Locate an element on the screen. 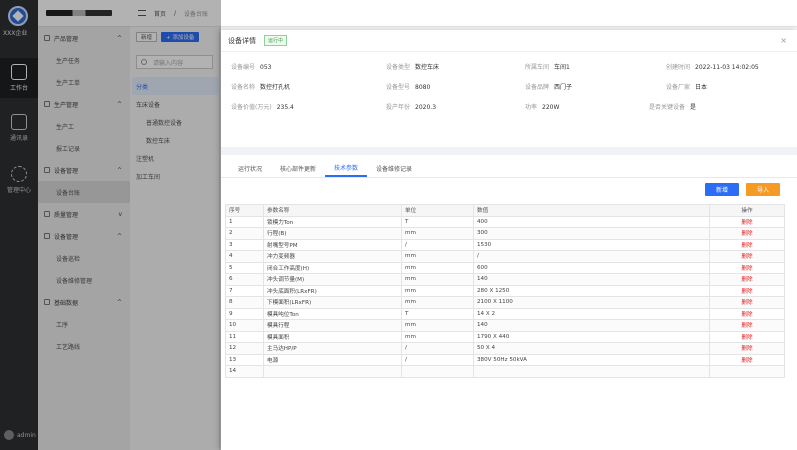 The height and width of the screenshot is (450, 797). table-cell: 电源 is located at coordinates (332, 359).